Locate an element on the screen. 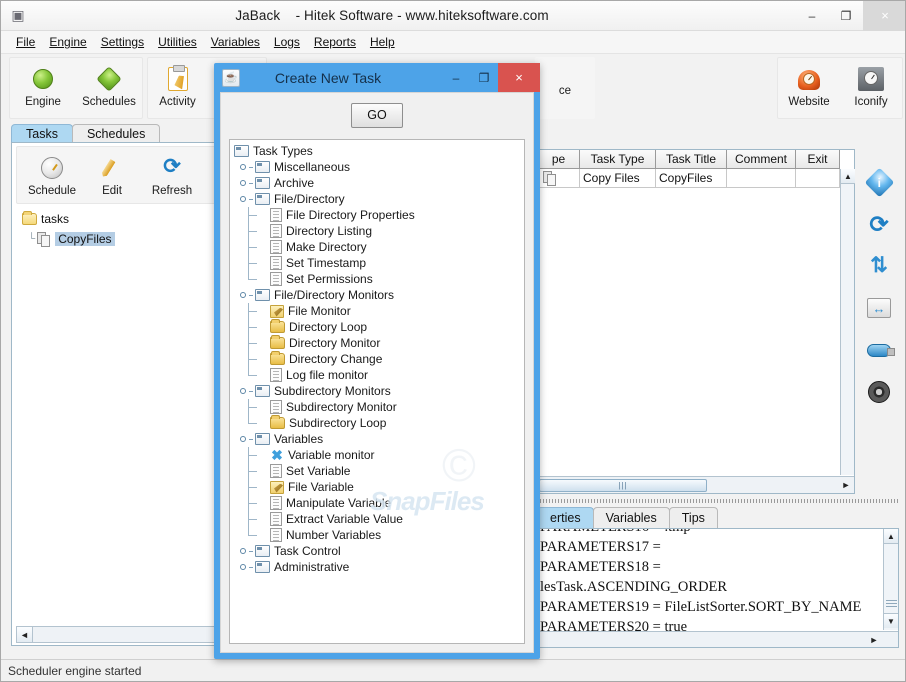 The height and width of the screenshot is (682, 906). cell-type is located at coordinates (559, 178).